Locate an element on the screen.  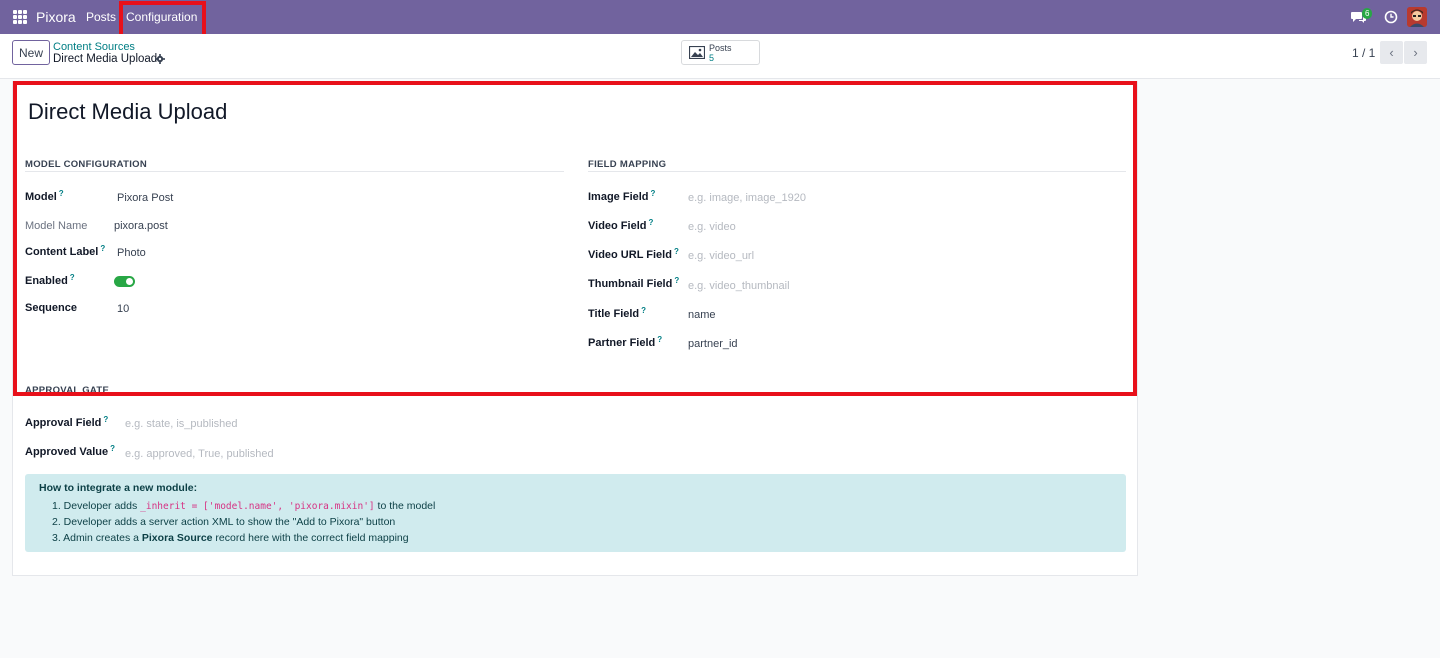
breadcrumb-parent-link: Content Sources is located at coordinates (94, 47).